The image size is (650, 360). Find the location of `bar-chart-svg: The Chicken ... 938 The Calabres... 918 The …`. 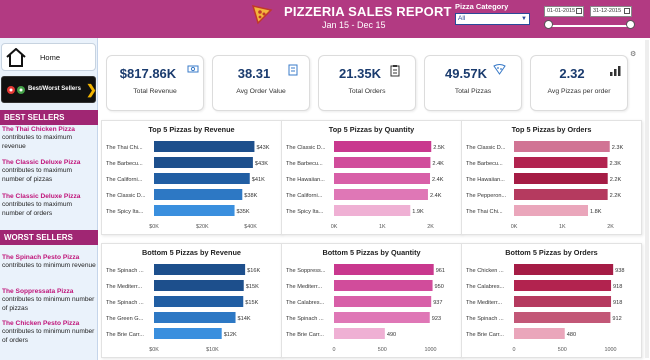

bar-chart-svg: The Chicken ... 938 The Calabres... 918 The … is located at coordinates (545, 308).